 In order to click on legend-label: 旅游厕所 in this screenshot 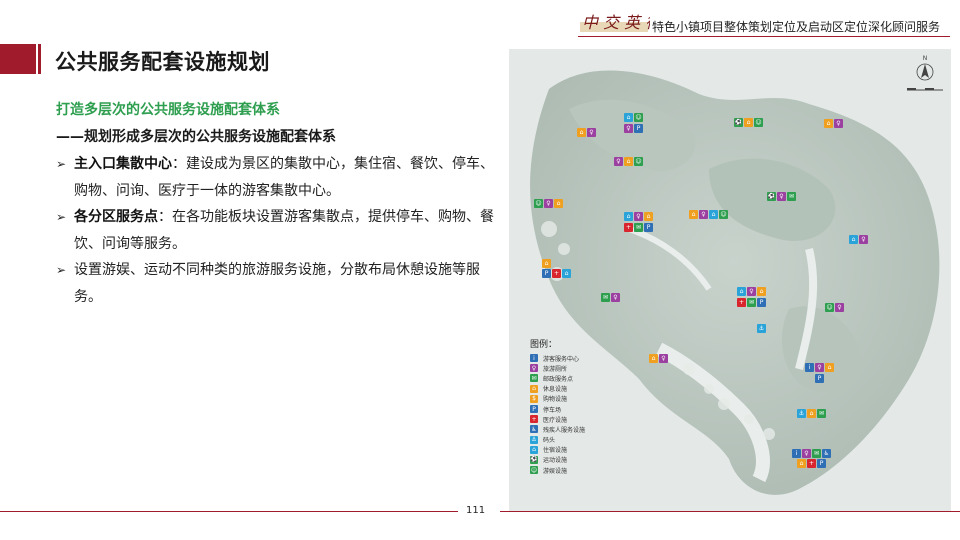, I will do `click(555, 369)`.